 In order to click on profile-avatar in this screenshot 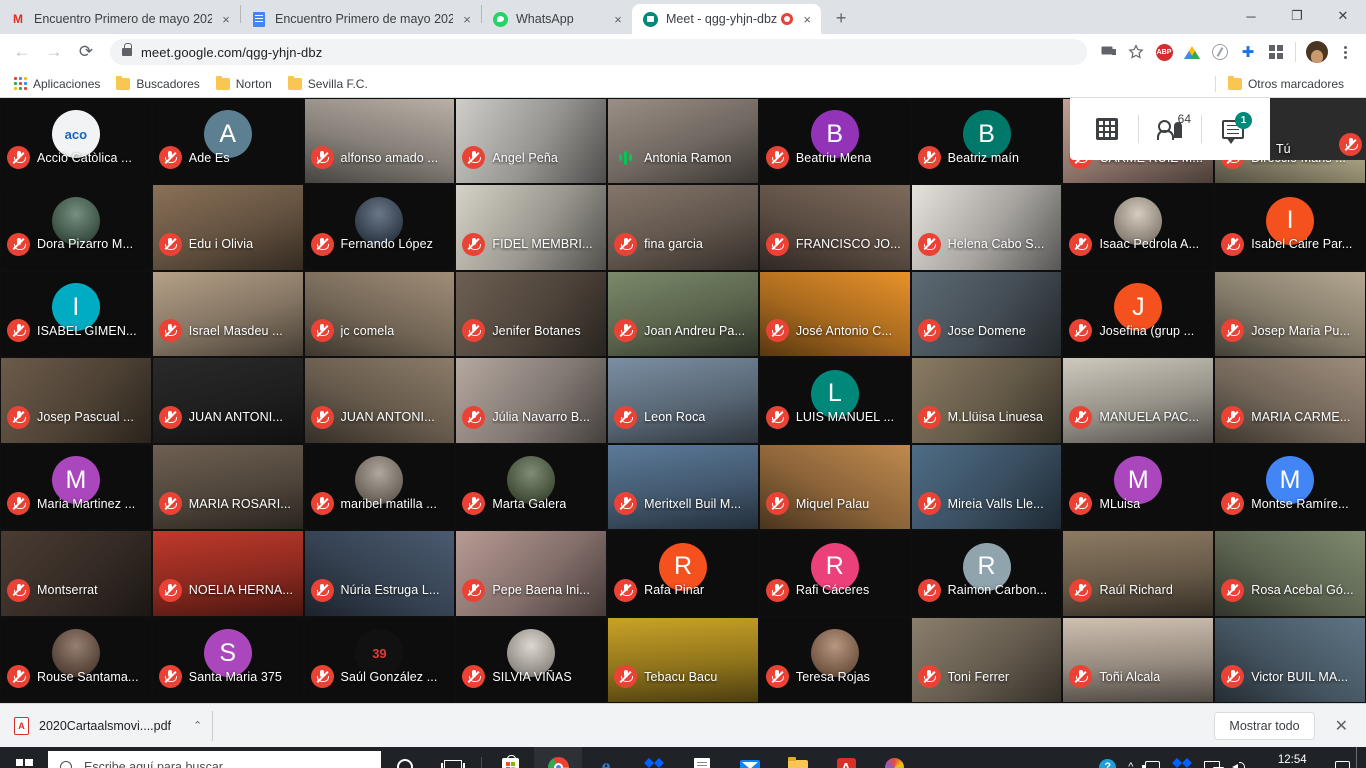, I will do `click(1317, 52)`.